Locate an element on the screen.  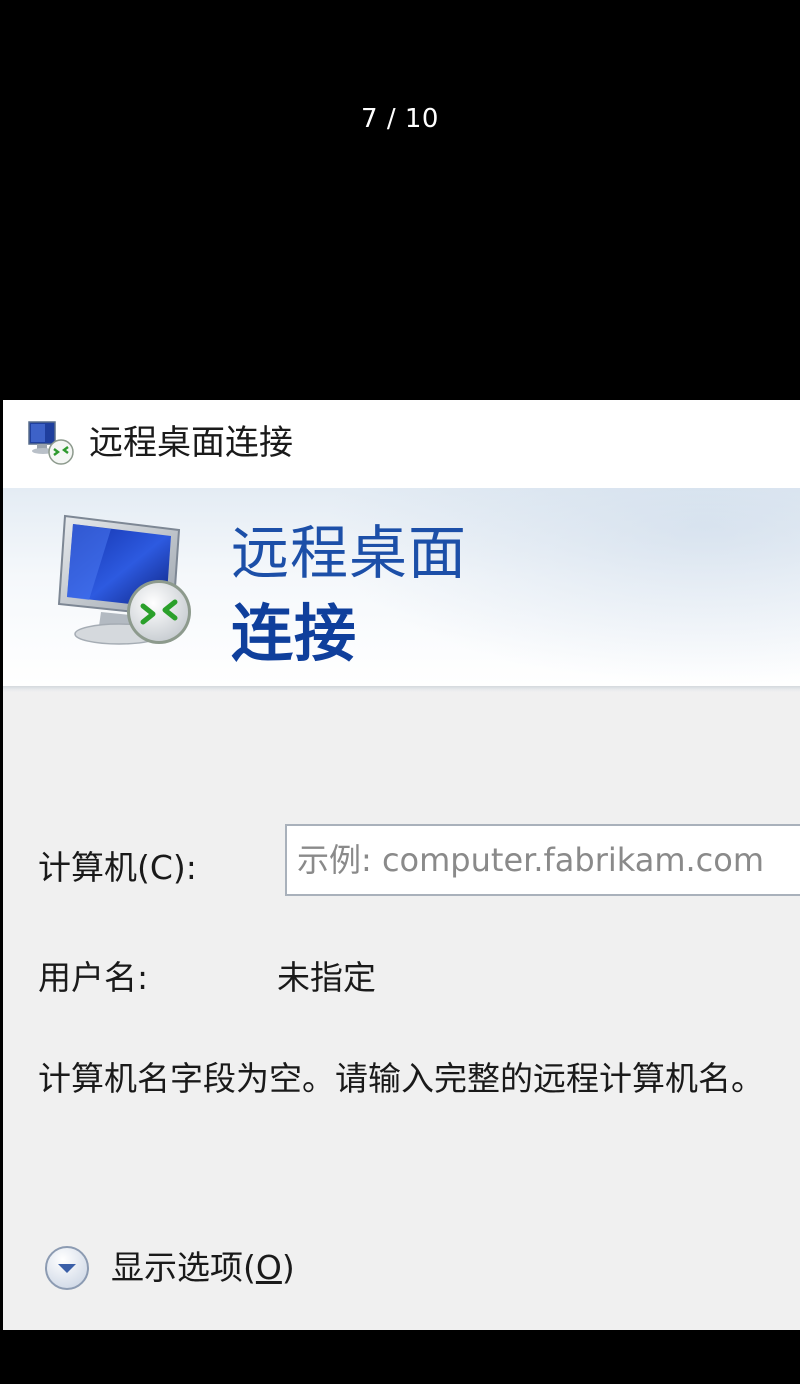
banner-subtitle: 连接 is located at coordinates (294, 633).